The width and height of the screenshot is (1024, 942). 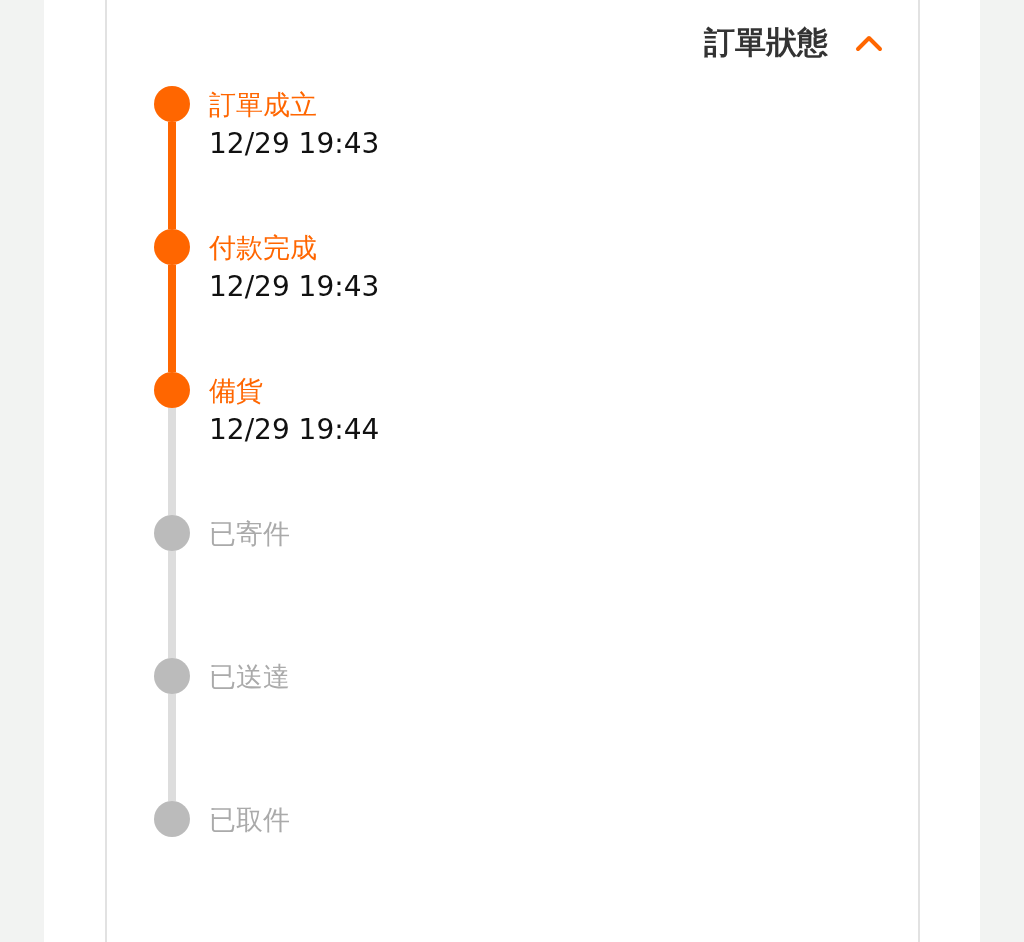 What do you see at coordinates (249, 677) in the screenshot?
I see `step-label: 已送達` at bounding box center [249, 677].